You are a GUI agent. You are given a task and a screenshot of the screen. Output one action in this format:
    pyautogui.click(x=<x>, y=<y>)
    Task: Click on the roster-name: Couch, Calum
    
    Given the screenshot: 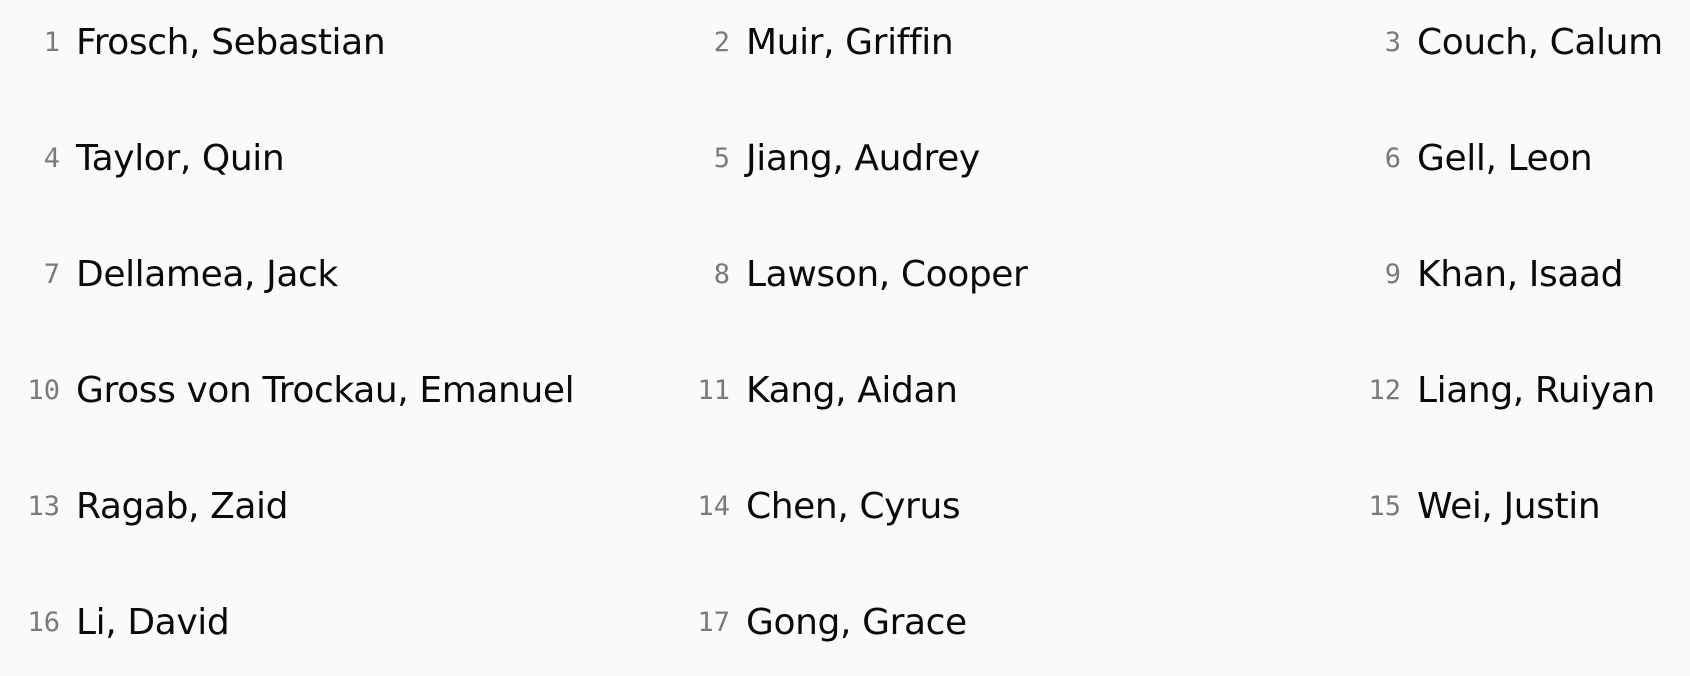 What is the action you would take?
    pyautogui.click(x=1540, y=42)
    